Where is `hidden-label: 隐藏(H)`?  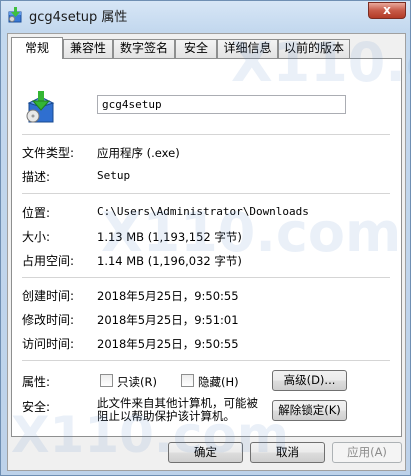
hidden-label: 隐藏(H) is located at coordinates (218, 382).